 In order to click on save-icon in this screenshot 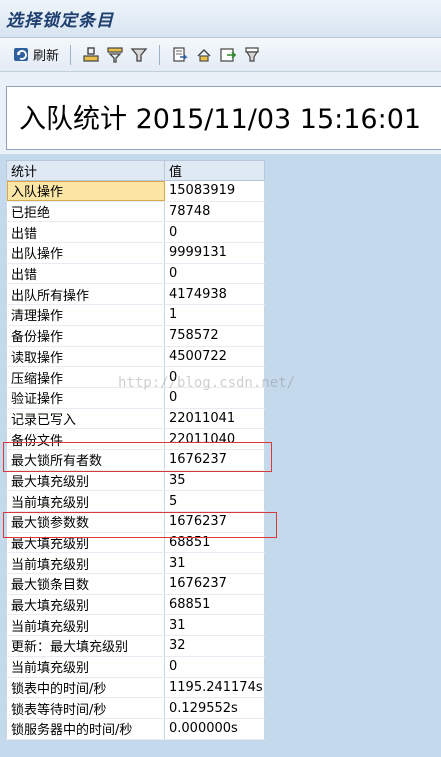, I will do `click(228, 55)`.